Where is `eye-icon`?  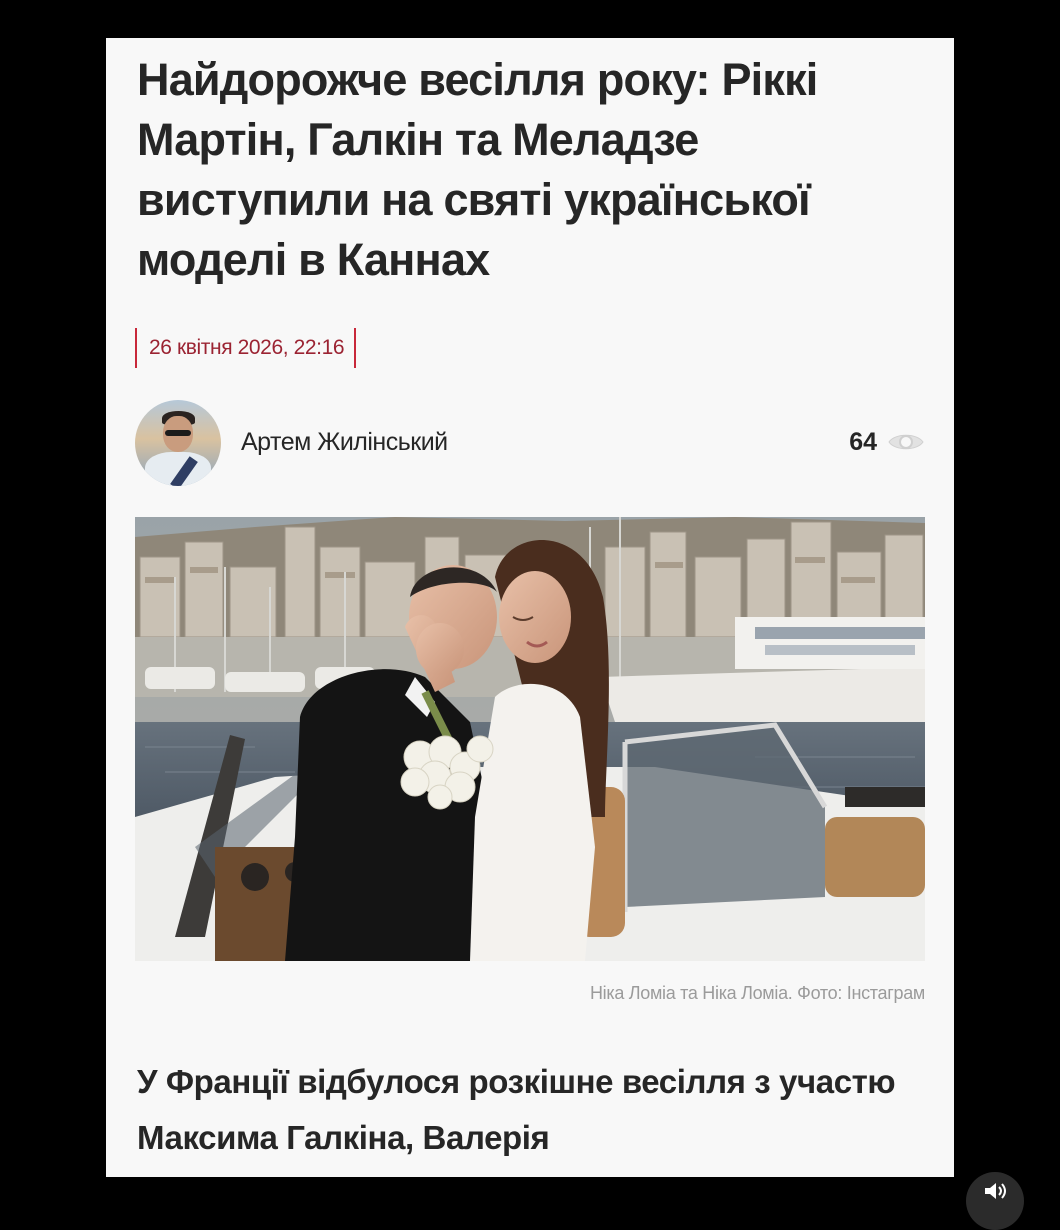 eye-icon is located at coordinates (906, 442).